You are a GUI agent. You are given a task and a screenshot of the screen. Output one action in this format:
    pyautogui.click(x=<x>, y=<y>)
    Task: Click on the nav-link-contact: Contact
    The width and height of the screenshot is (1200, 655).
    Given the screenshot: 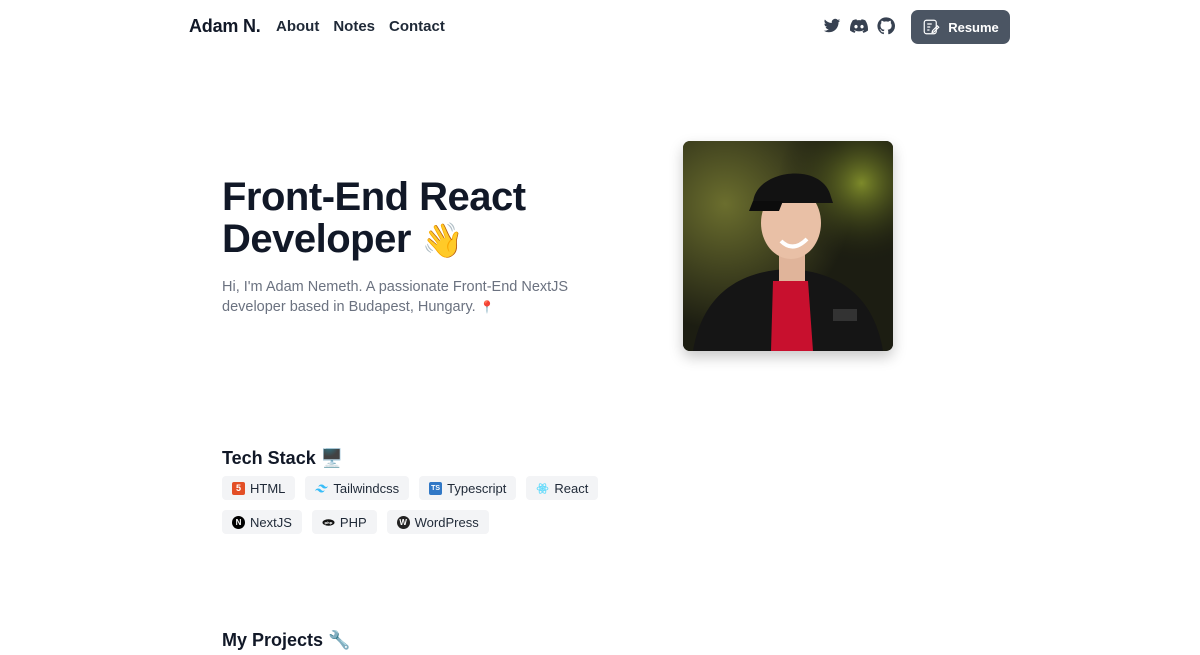 What is the action you would take?
    pyautogui.click(x=417, y=26)
    